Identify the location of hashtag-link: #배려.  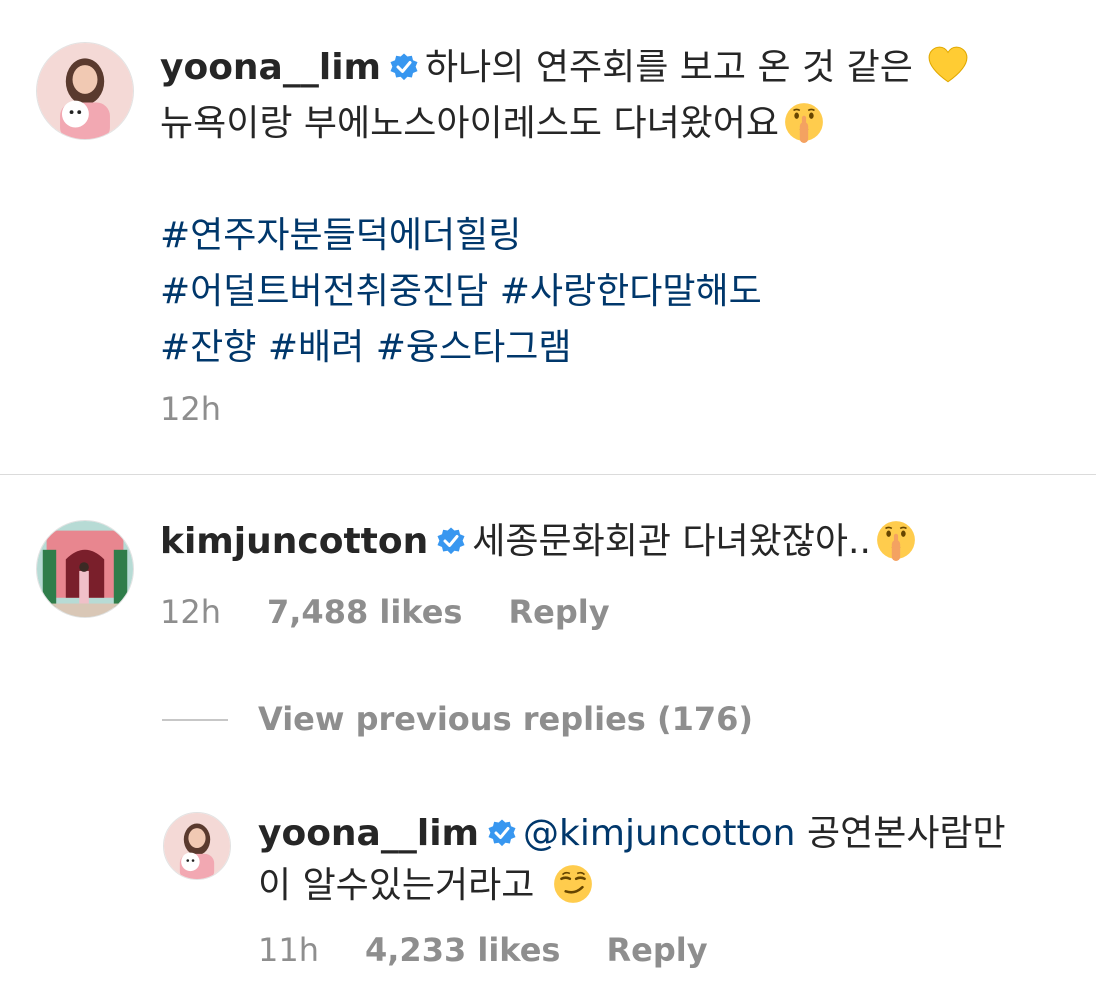
(316, 347).